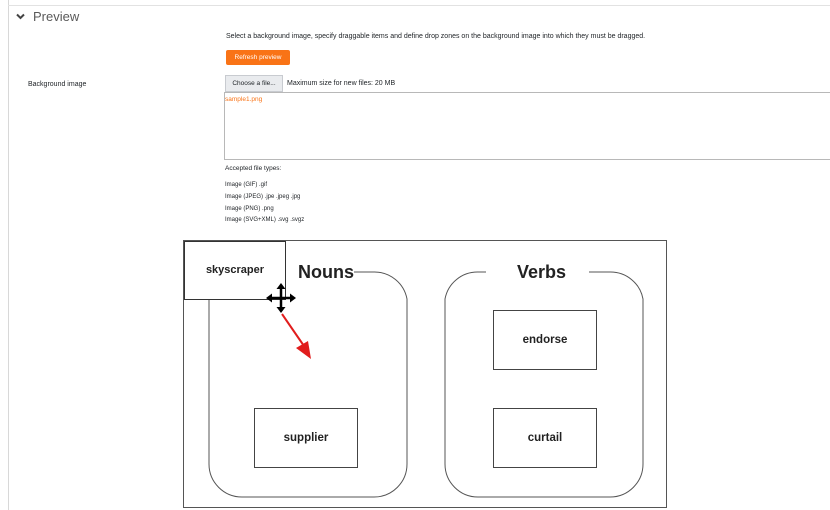 This screenshot has height=510, width=830. What do you see at coordinates (258, 57) in the screenshot?
I see `refresh-preview-button: Refresh preview` at bounding box center [258, 57].